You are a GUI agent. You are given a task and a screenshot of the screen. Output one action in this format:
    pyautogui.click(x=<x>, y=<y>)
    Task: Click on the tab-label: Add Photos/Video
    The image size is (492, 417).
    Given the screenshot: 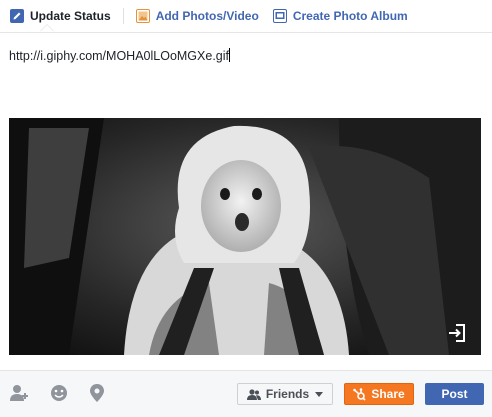 What is the action you would take?
    pyautogui.click(x=207, y=16)
    